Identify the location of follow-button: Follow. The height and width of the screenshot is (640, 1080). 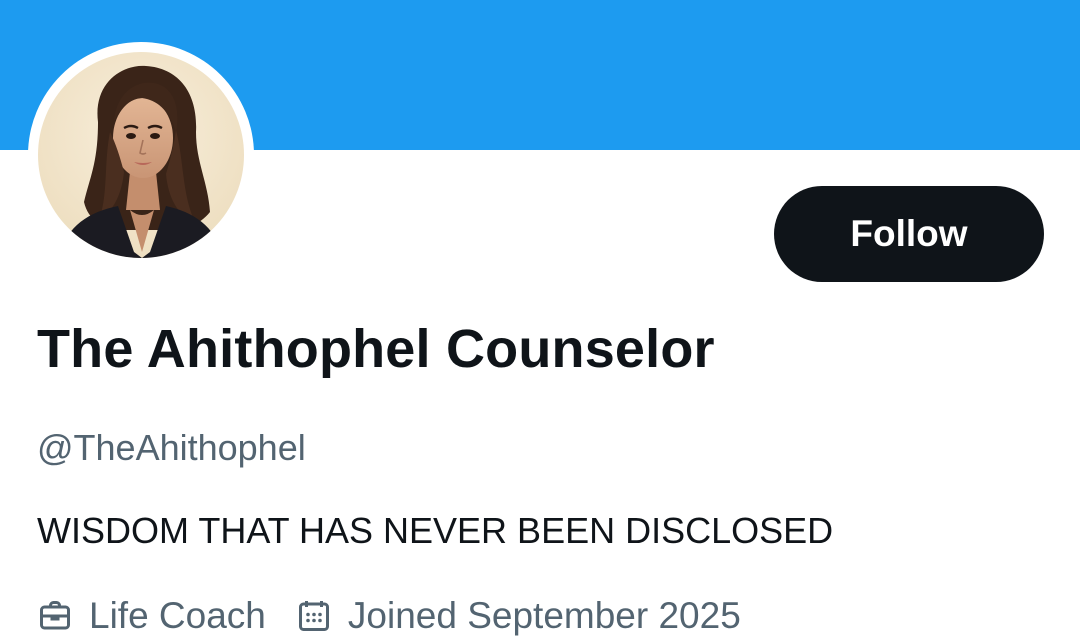
(909, 234).